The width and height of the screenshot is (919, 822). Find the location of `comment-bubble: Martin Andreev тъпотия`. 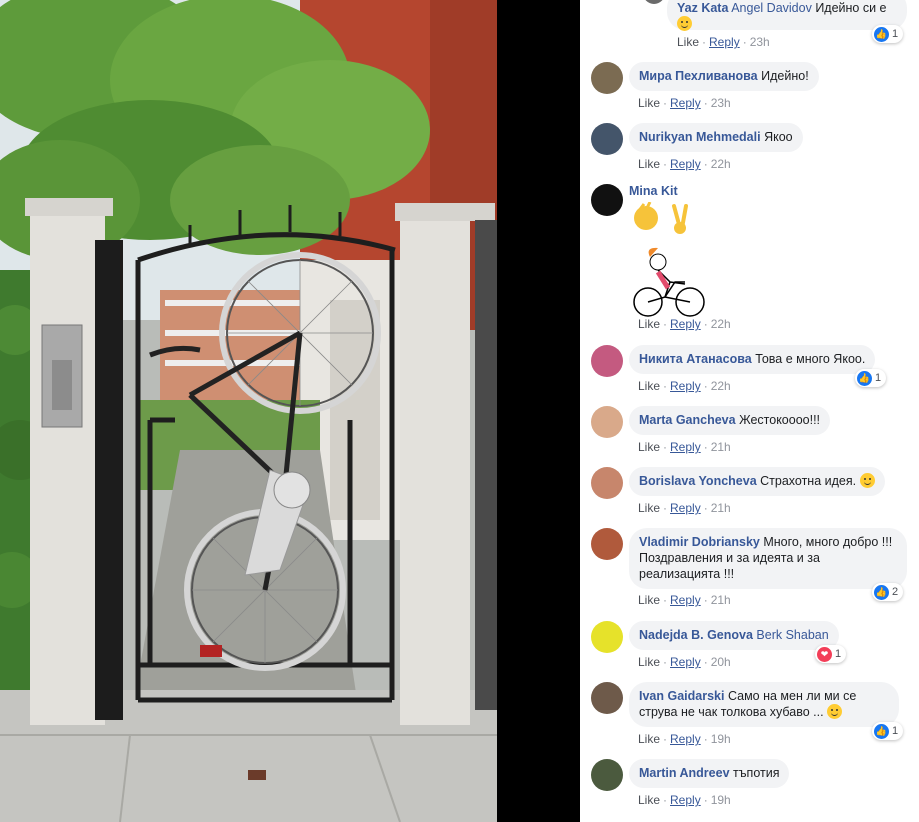

comment-bubble: Martin Andreev тъпотия is located at coordinates (709, 773).